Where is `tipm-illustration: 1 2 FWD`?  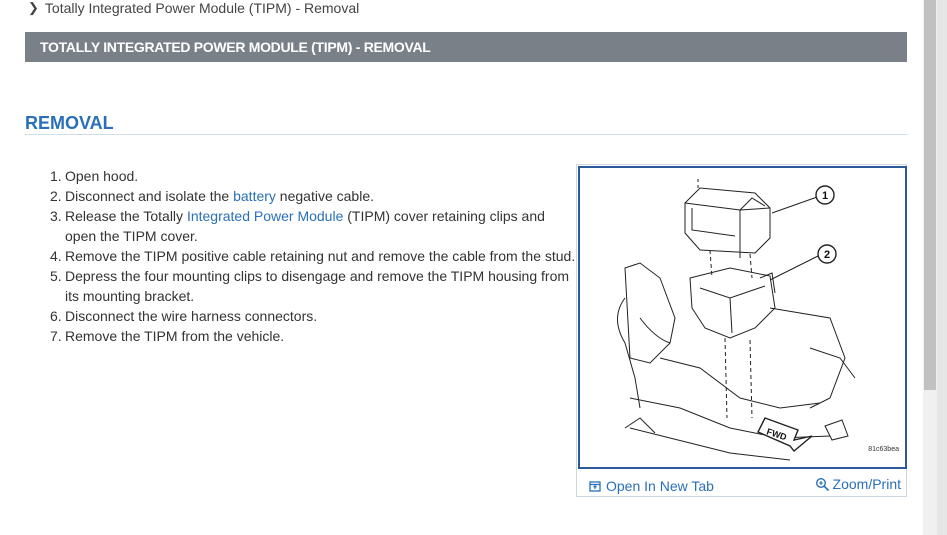 tipm-illustration: 1 2 FWD is located at coordinates (736, 318).